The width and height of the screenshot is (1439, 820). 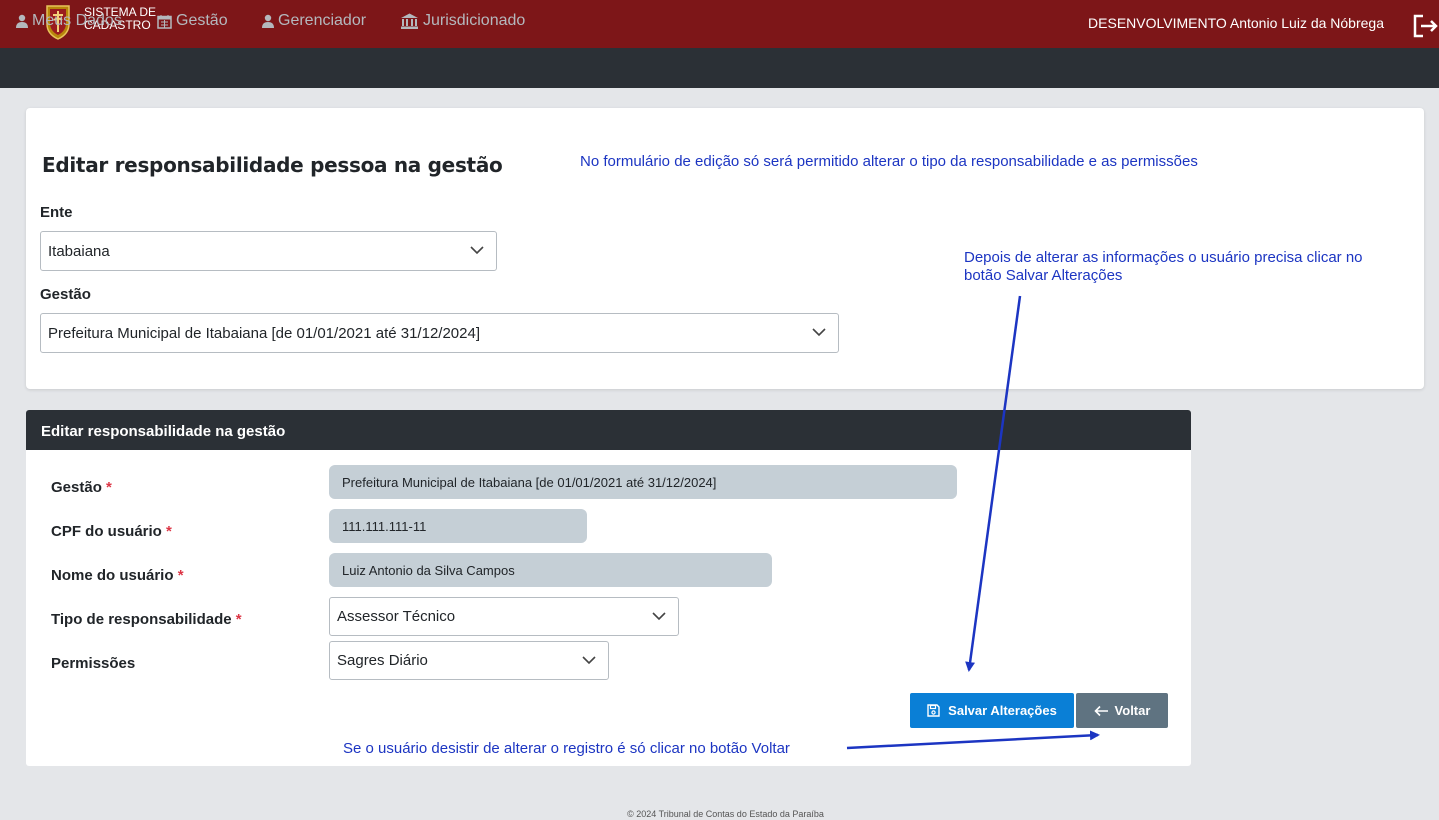 I want to click on field-label-cpf: CPF do usuário *, so click(x=111, y=531).